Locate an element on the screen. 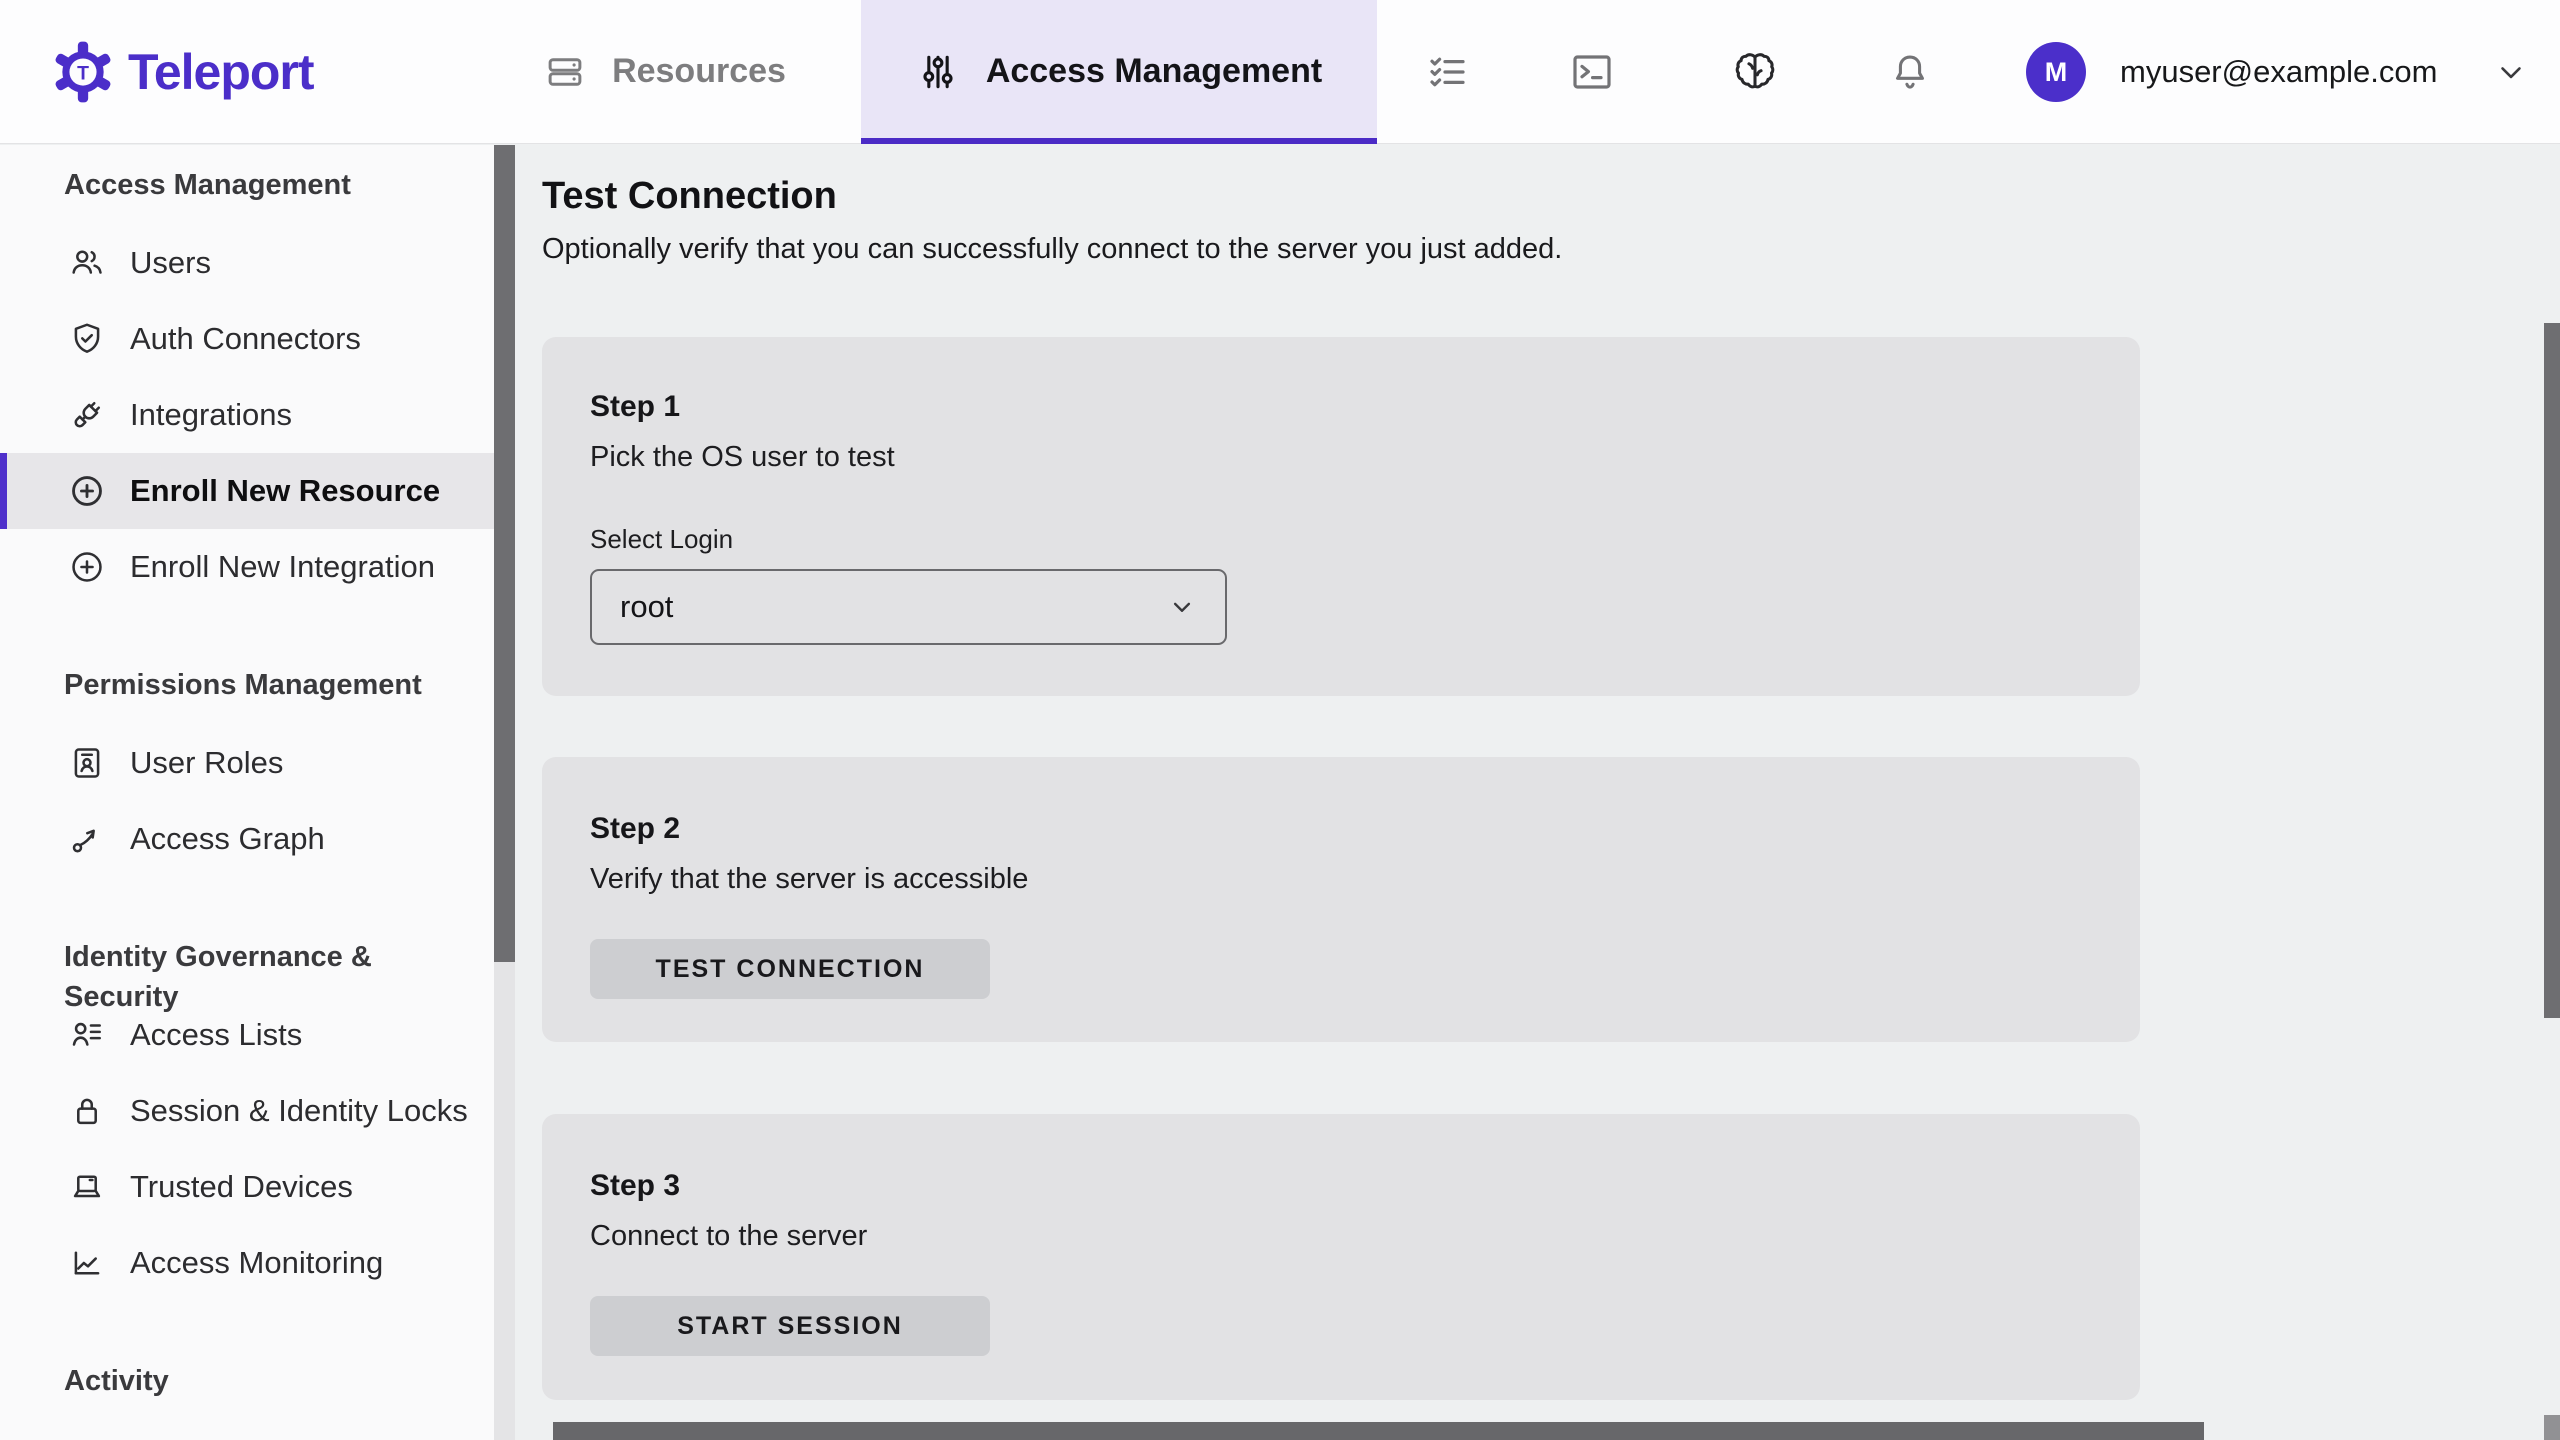 This screenshot has width=2560, height=1440. tab-access-management-label: Access Management is located at coordinates (1154, 71).